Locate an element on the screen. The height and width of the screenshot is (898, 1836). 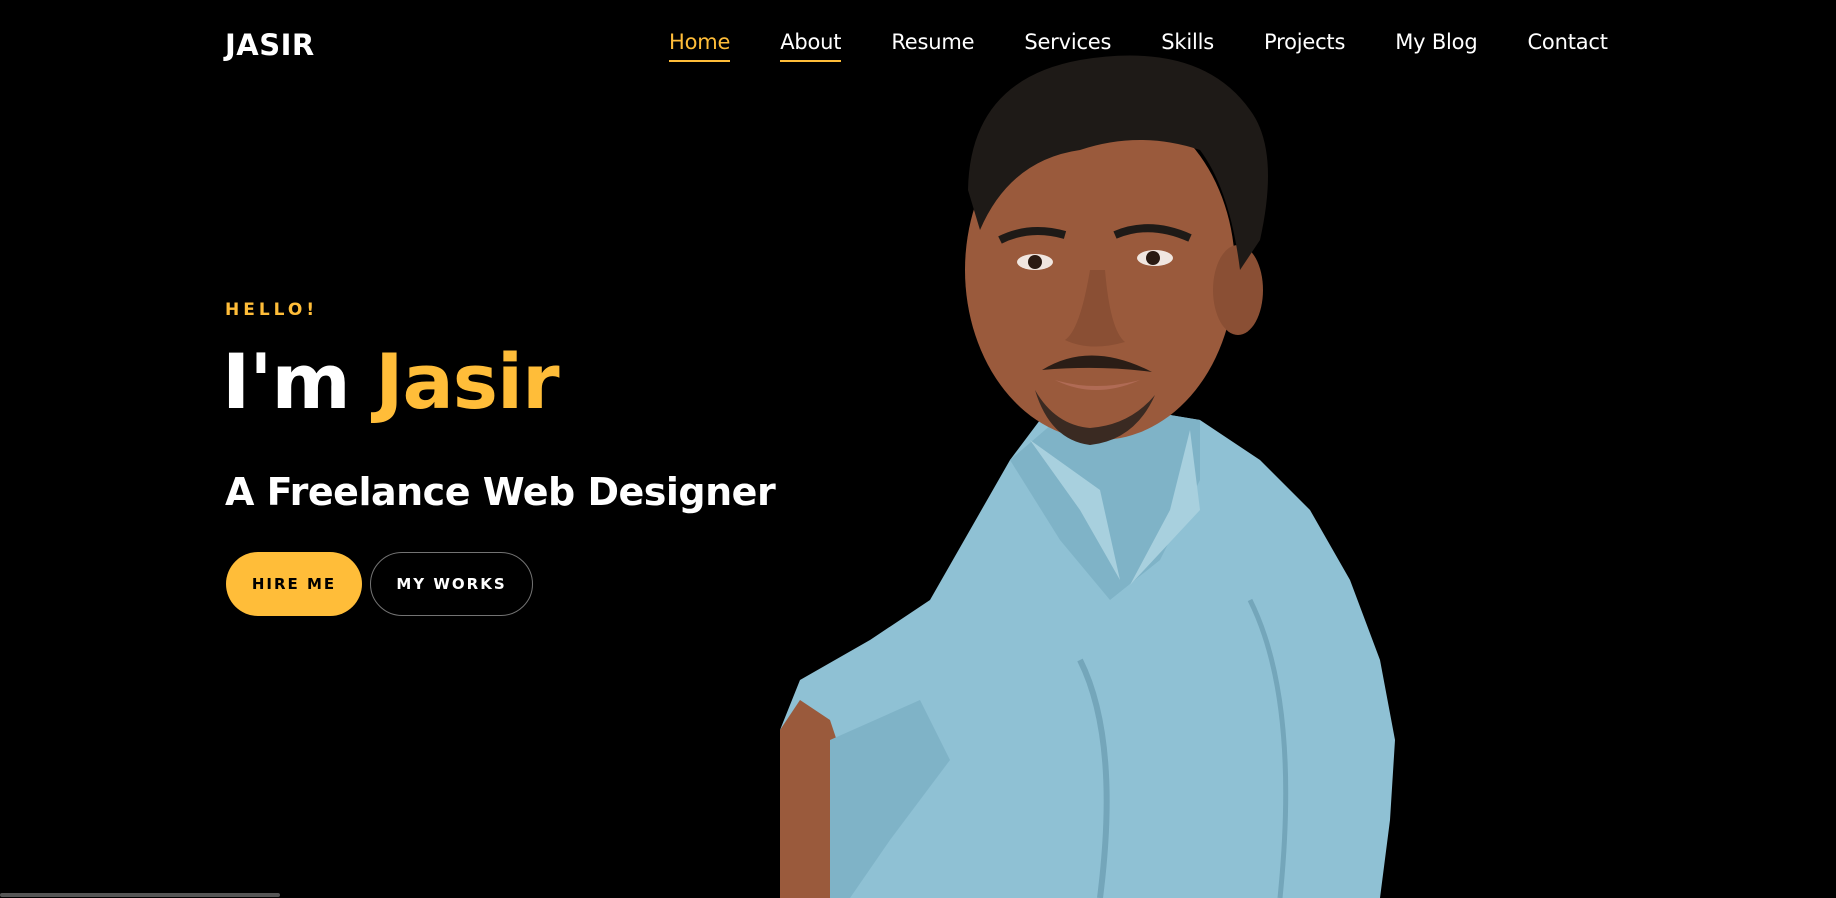
menu-item-skills: Skills is located at coordinates (1187, 46).